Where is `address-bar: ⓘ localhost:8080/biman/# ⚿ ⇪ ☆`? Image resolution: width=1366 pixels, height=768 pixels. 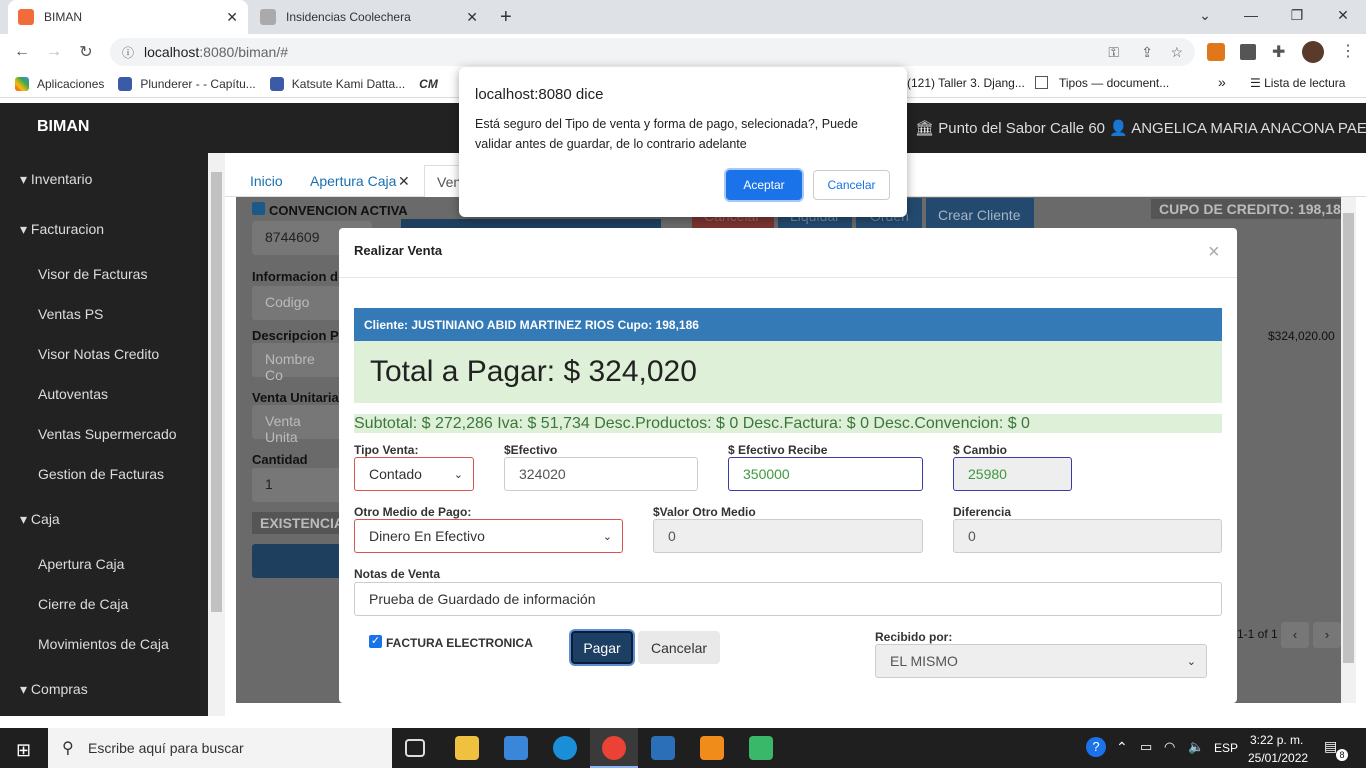 address-bar: ⓘ localhost:8080/biman/# ⚿ ⇪ ☆ is located at coordinates (652, 52).